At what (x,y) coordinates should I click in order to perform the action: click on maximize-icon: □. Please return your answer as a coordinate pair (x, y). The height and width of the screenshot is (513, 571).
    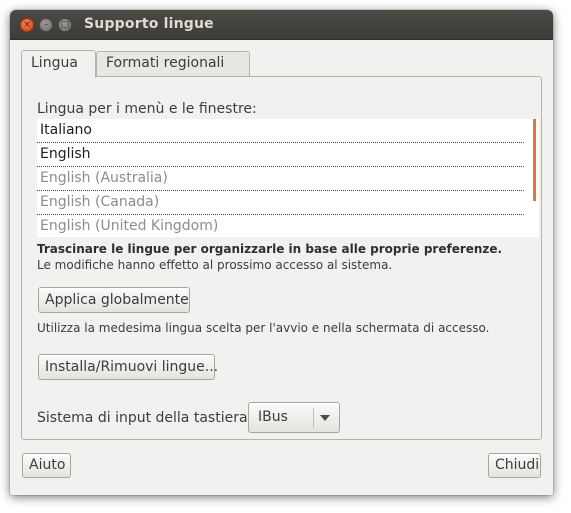
    Looking at the image, I should click on (65, 24).